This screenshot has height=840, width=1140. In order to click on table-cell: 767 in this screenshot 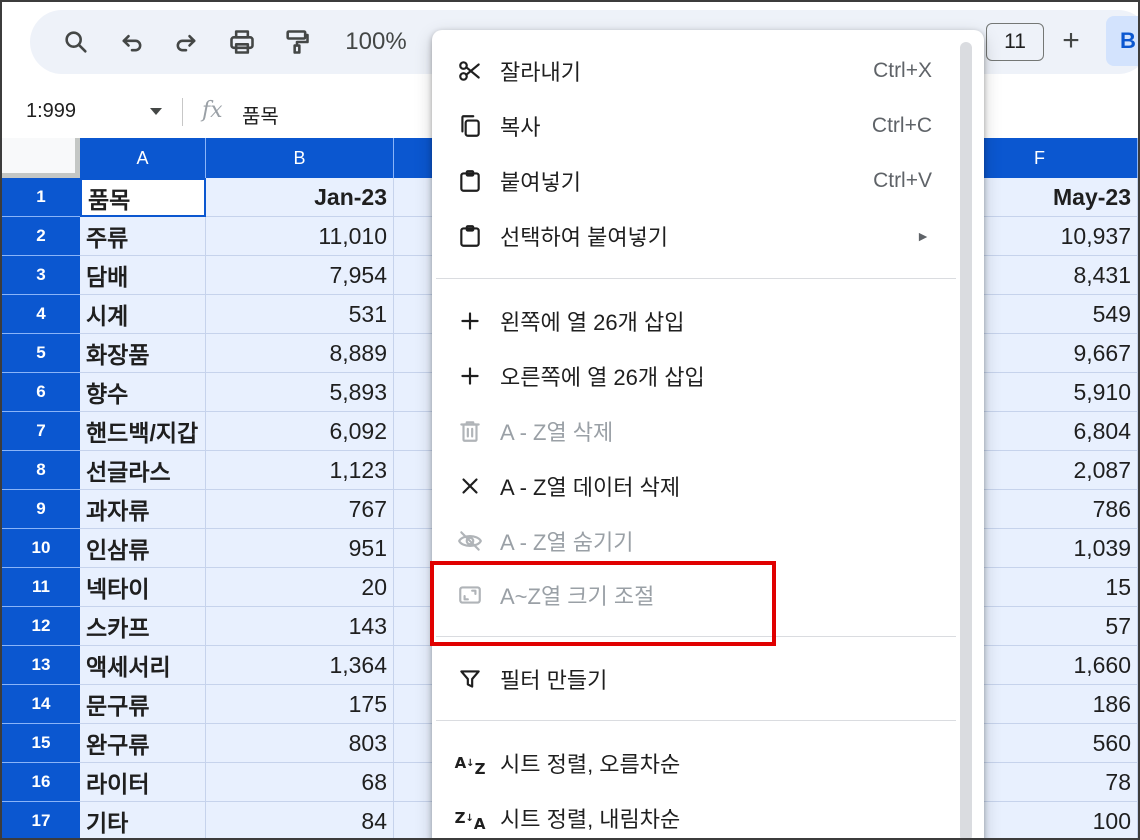, I will do `click(300, 509)`.